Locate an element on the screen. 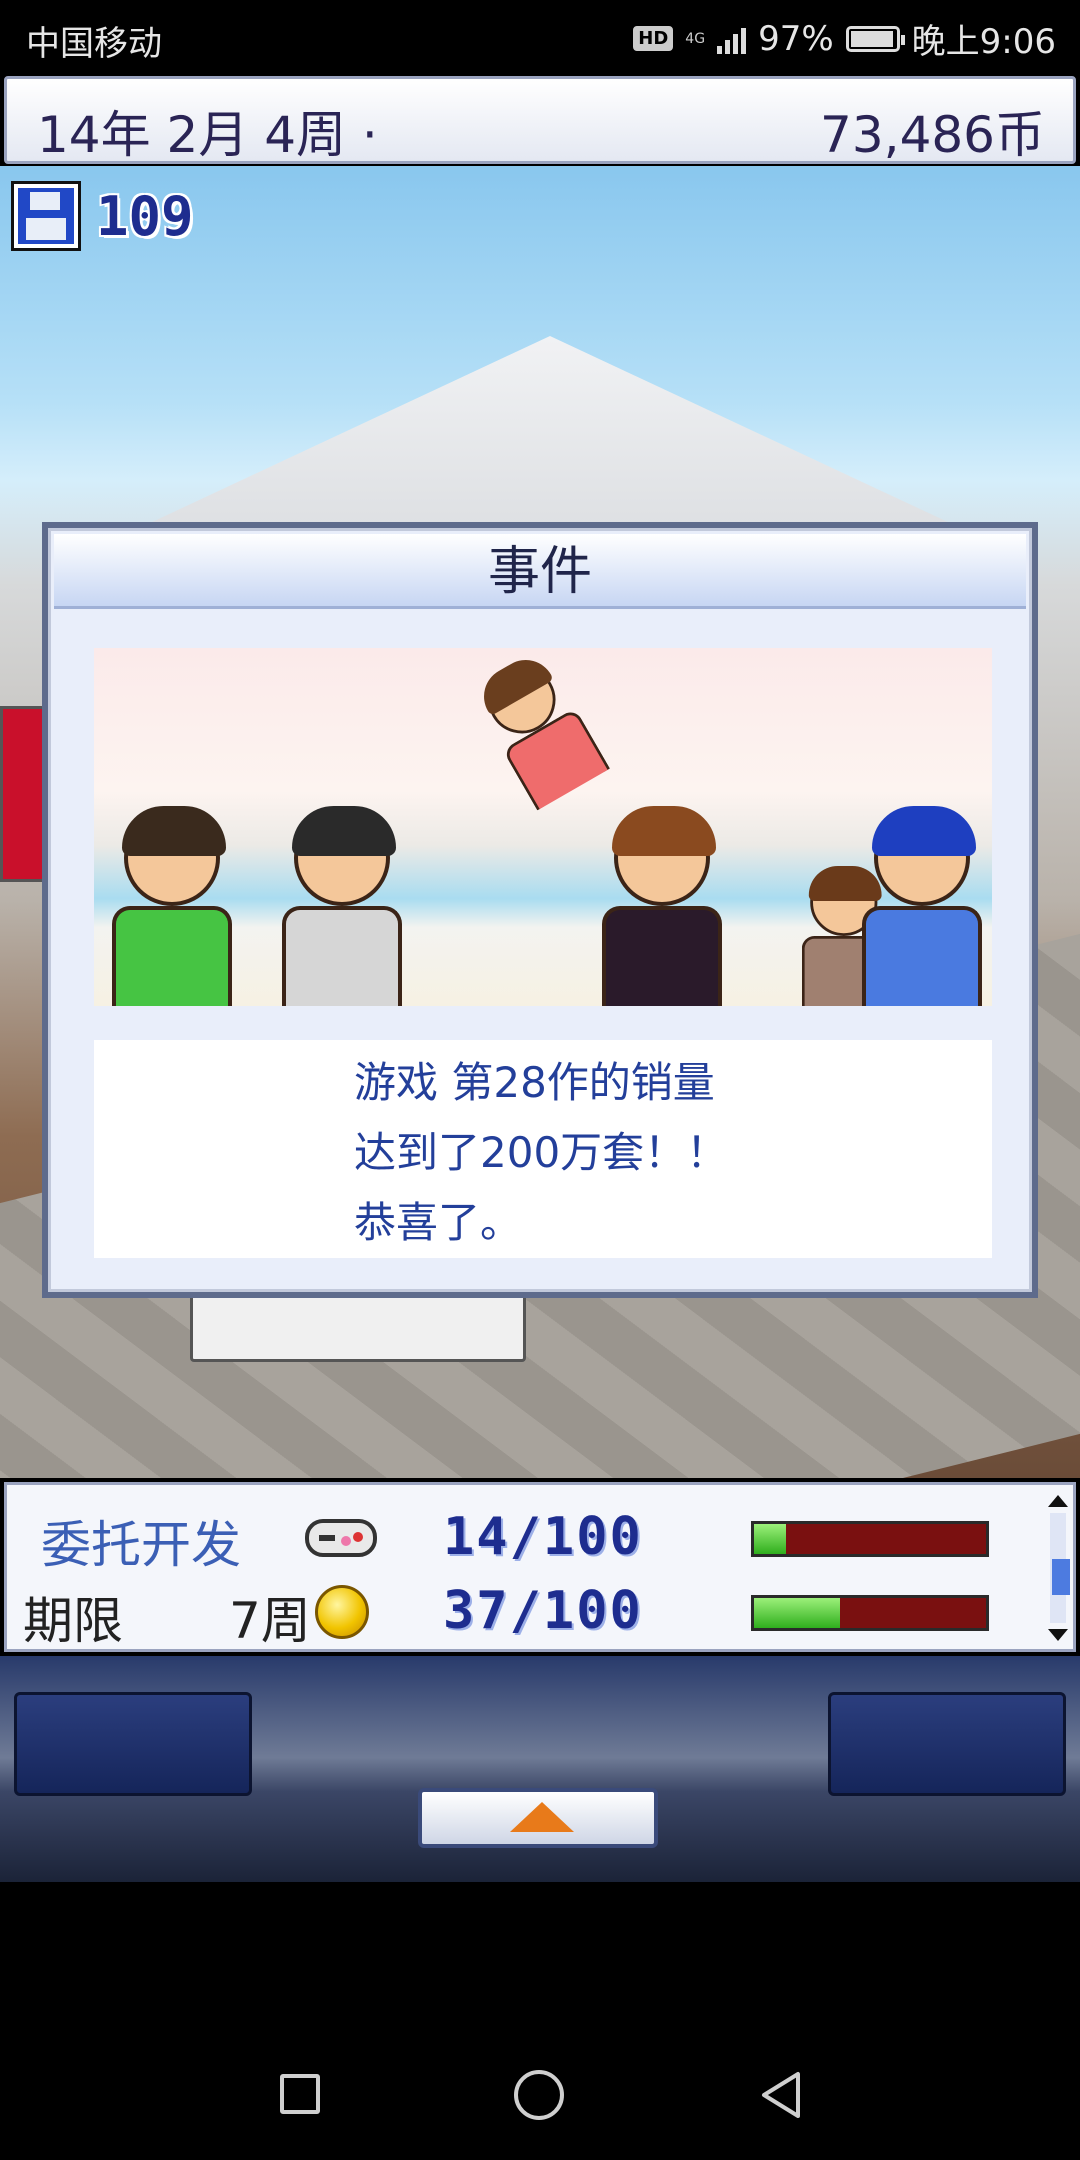 This screenshot has height=2160, width=1080. battery-icon is located at coordinates (875, 38).